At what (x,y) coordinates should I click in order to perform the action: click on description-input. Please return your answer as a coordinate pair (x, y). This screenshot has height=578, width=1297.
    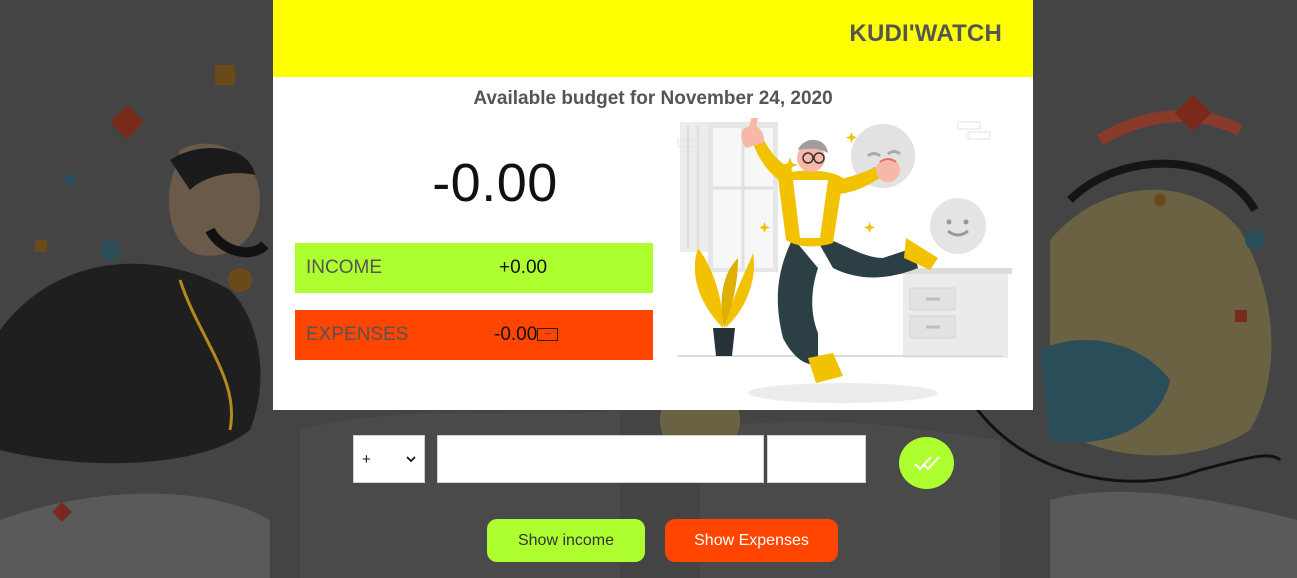
    Looking at the image, I should click on (600, 459).